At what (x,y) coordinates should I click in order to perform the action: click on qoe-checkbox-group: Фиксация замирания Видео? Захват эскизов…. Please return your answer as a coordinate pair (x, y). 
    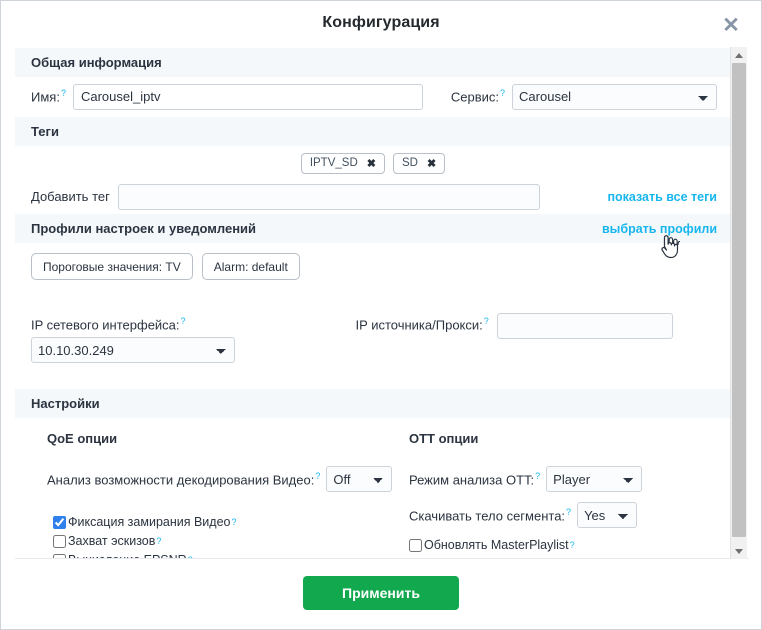
    Looking at the image, I should click on (231, 536).